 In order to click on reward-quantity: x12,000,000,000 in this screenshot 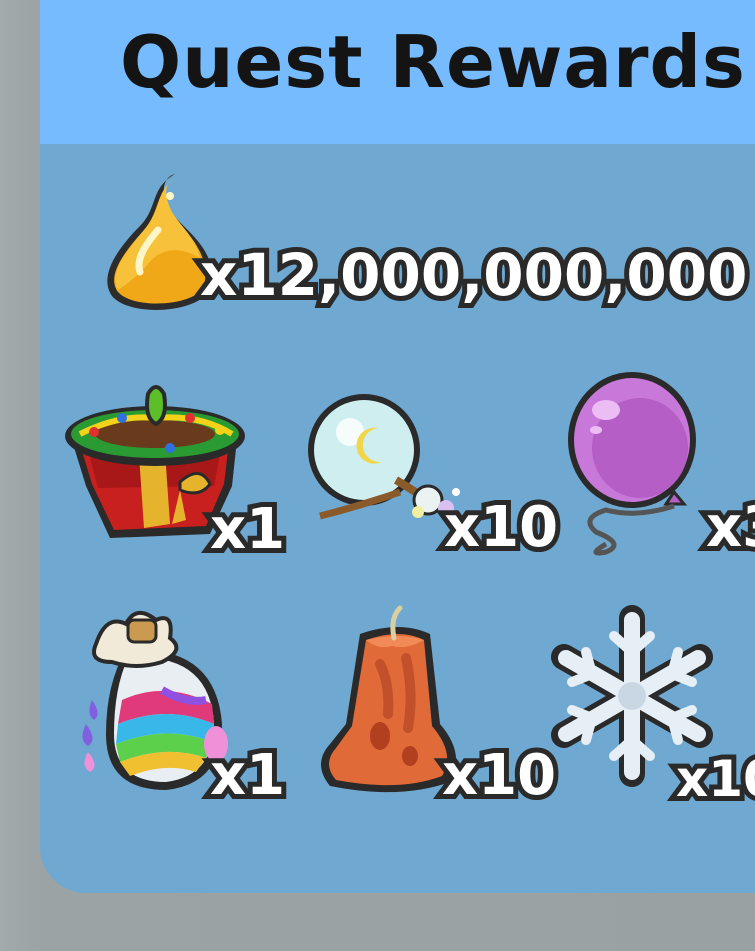, I will do `click(473, 275)`.